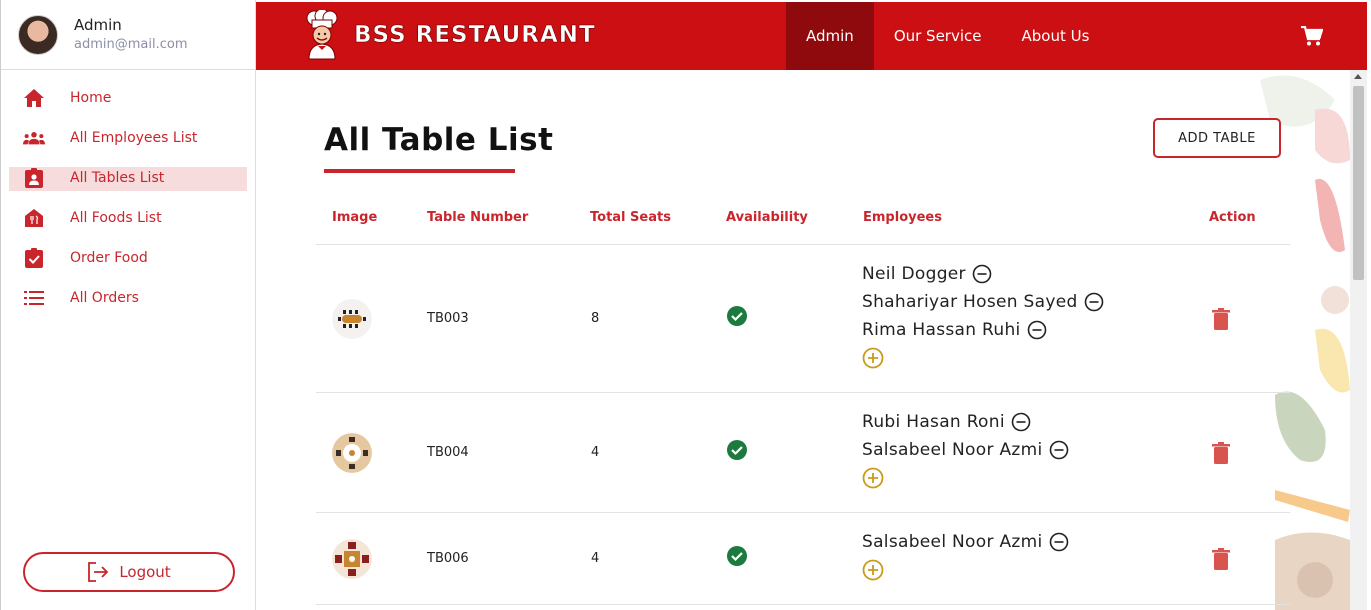 The height and width of the screenshot is (610, 1371). I want to click on sidebar-item-orders: All Orders, so click(128, 298).